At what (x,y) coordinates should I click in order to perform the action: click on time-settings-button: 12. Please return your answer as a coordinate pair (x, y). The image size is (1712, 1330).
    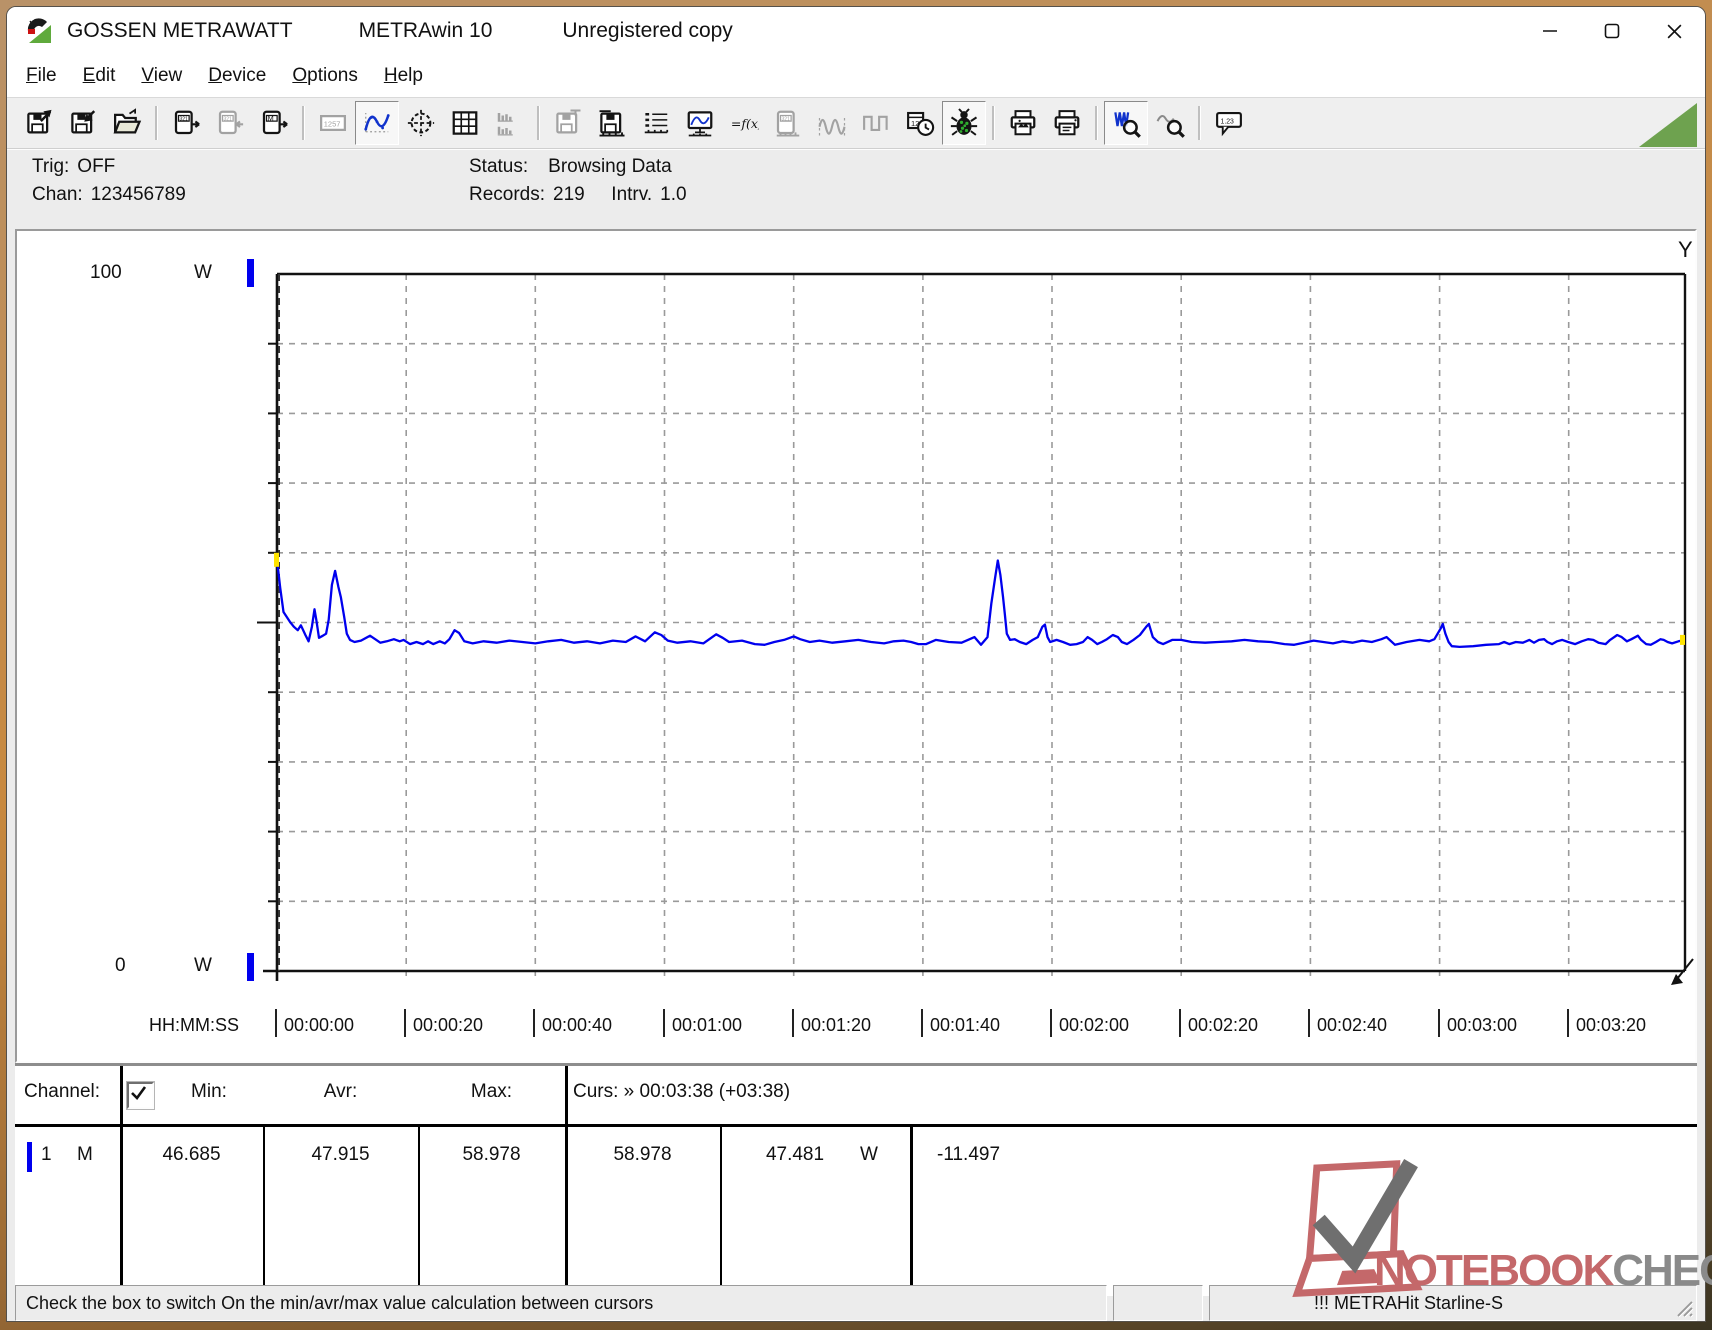
    Looking at the image, I should click on (920, 123).